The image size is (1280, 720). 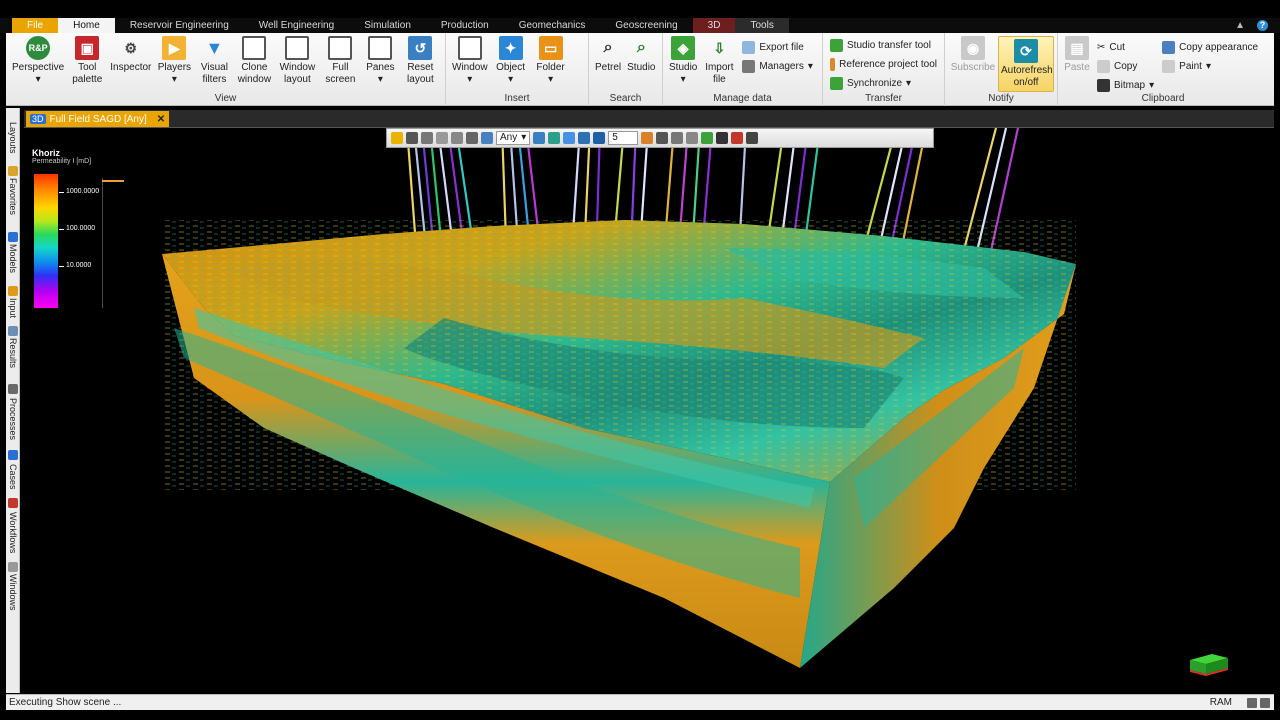 What do you see at coordinates (13, 308) in the screenshot?
I see `sidebar-tab-input: Input` at bounding box center [13, 308].